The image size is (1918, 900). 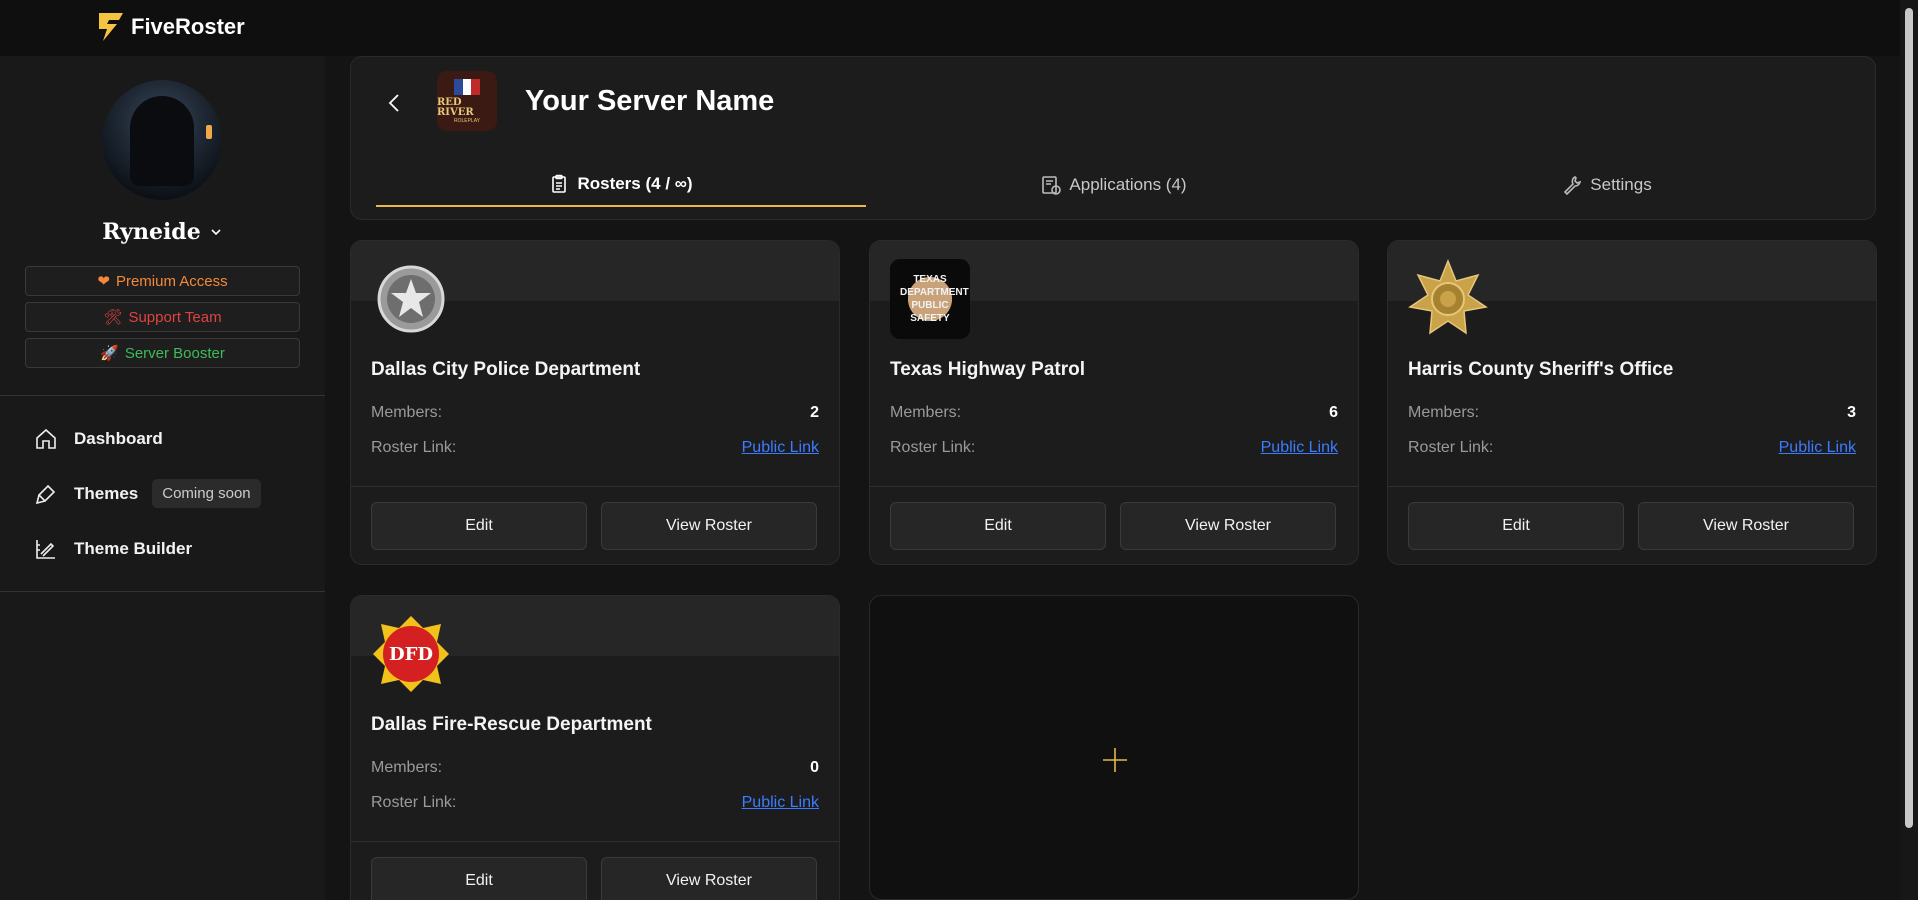 What do you see at coordinates (506, 369) in the screenshot?
I see `roster-name: Dallas City Police Department` at bounding box center [506, 369].